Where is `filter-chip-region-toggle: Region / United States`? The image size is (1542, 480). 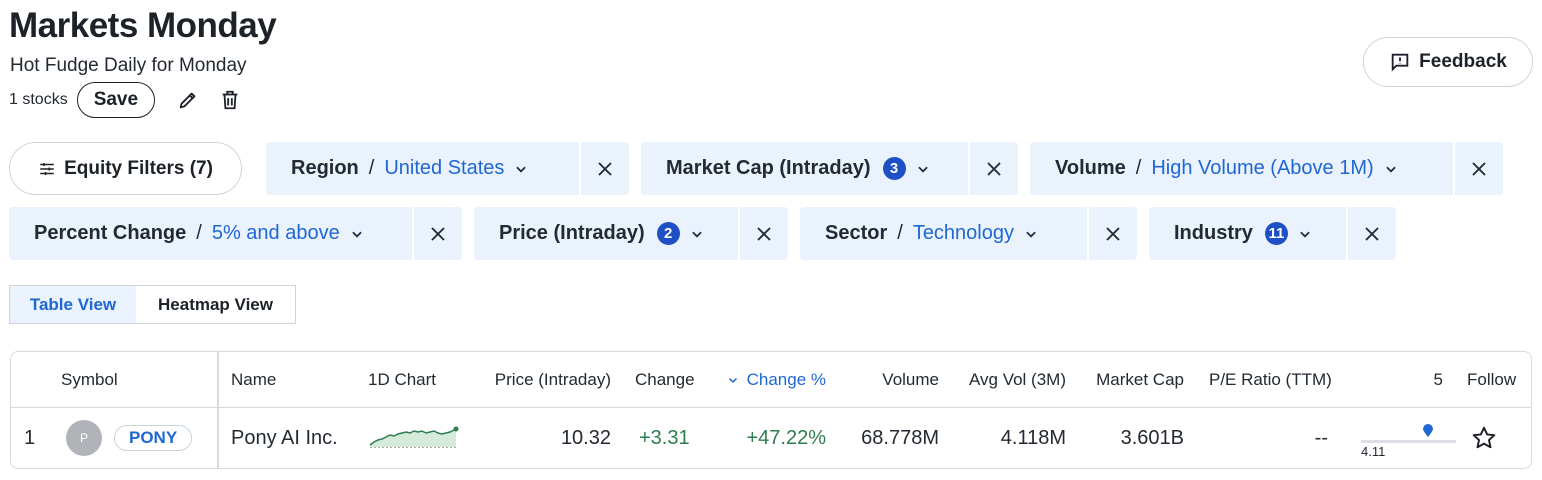 filter-chip-region-toggle: Region / United States is located at coordinates (422, 168).